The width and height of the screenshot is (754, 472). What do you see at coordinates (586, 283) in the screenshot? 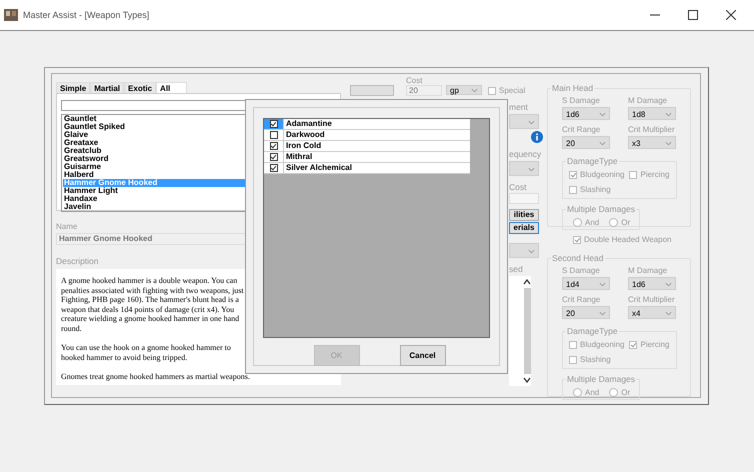
I see `dropdown: 1d4` at bounding box center [586, 283].